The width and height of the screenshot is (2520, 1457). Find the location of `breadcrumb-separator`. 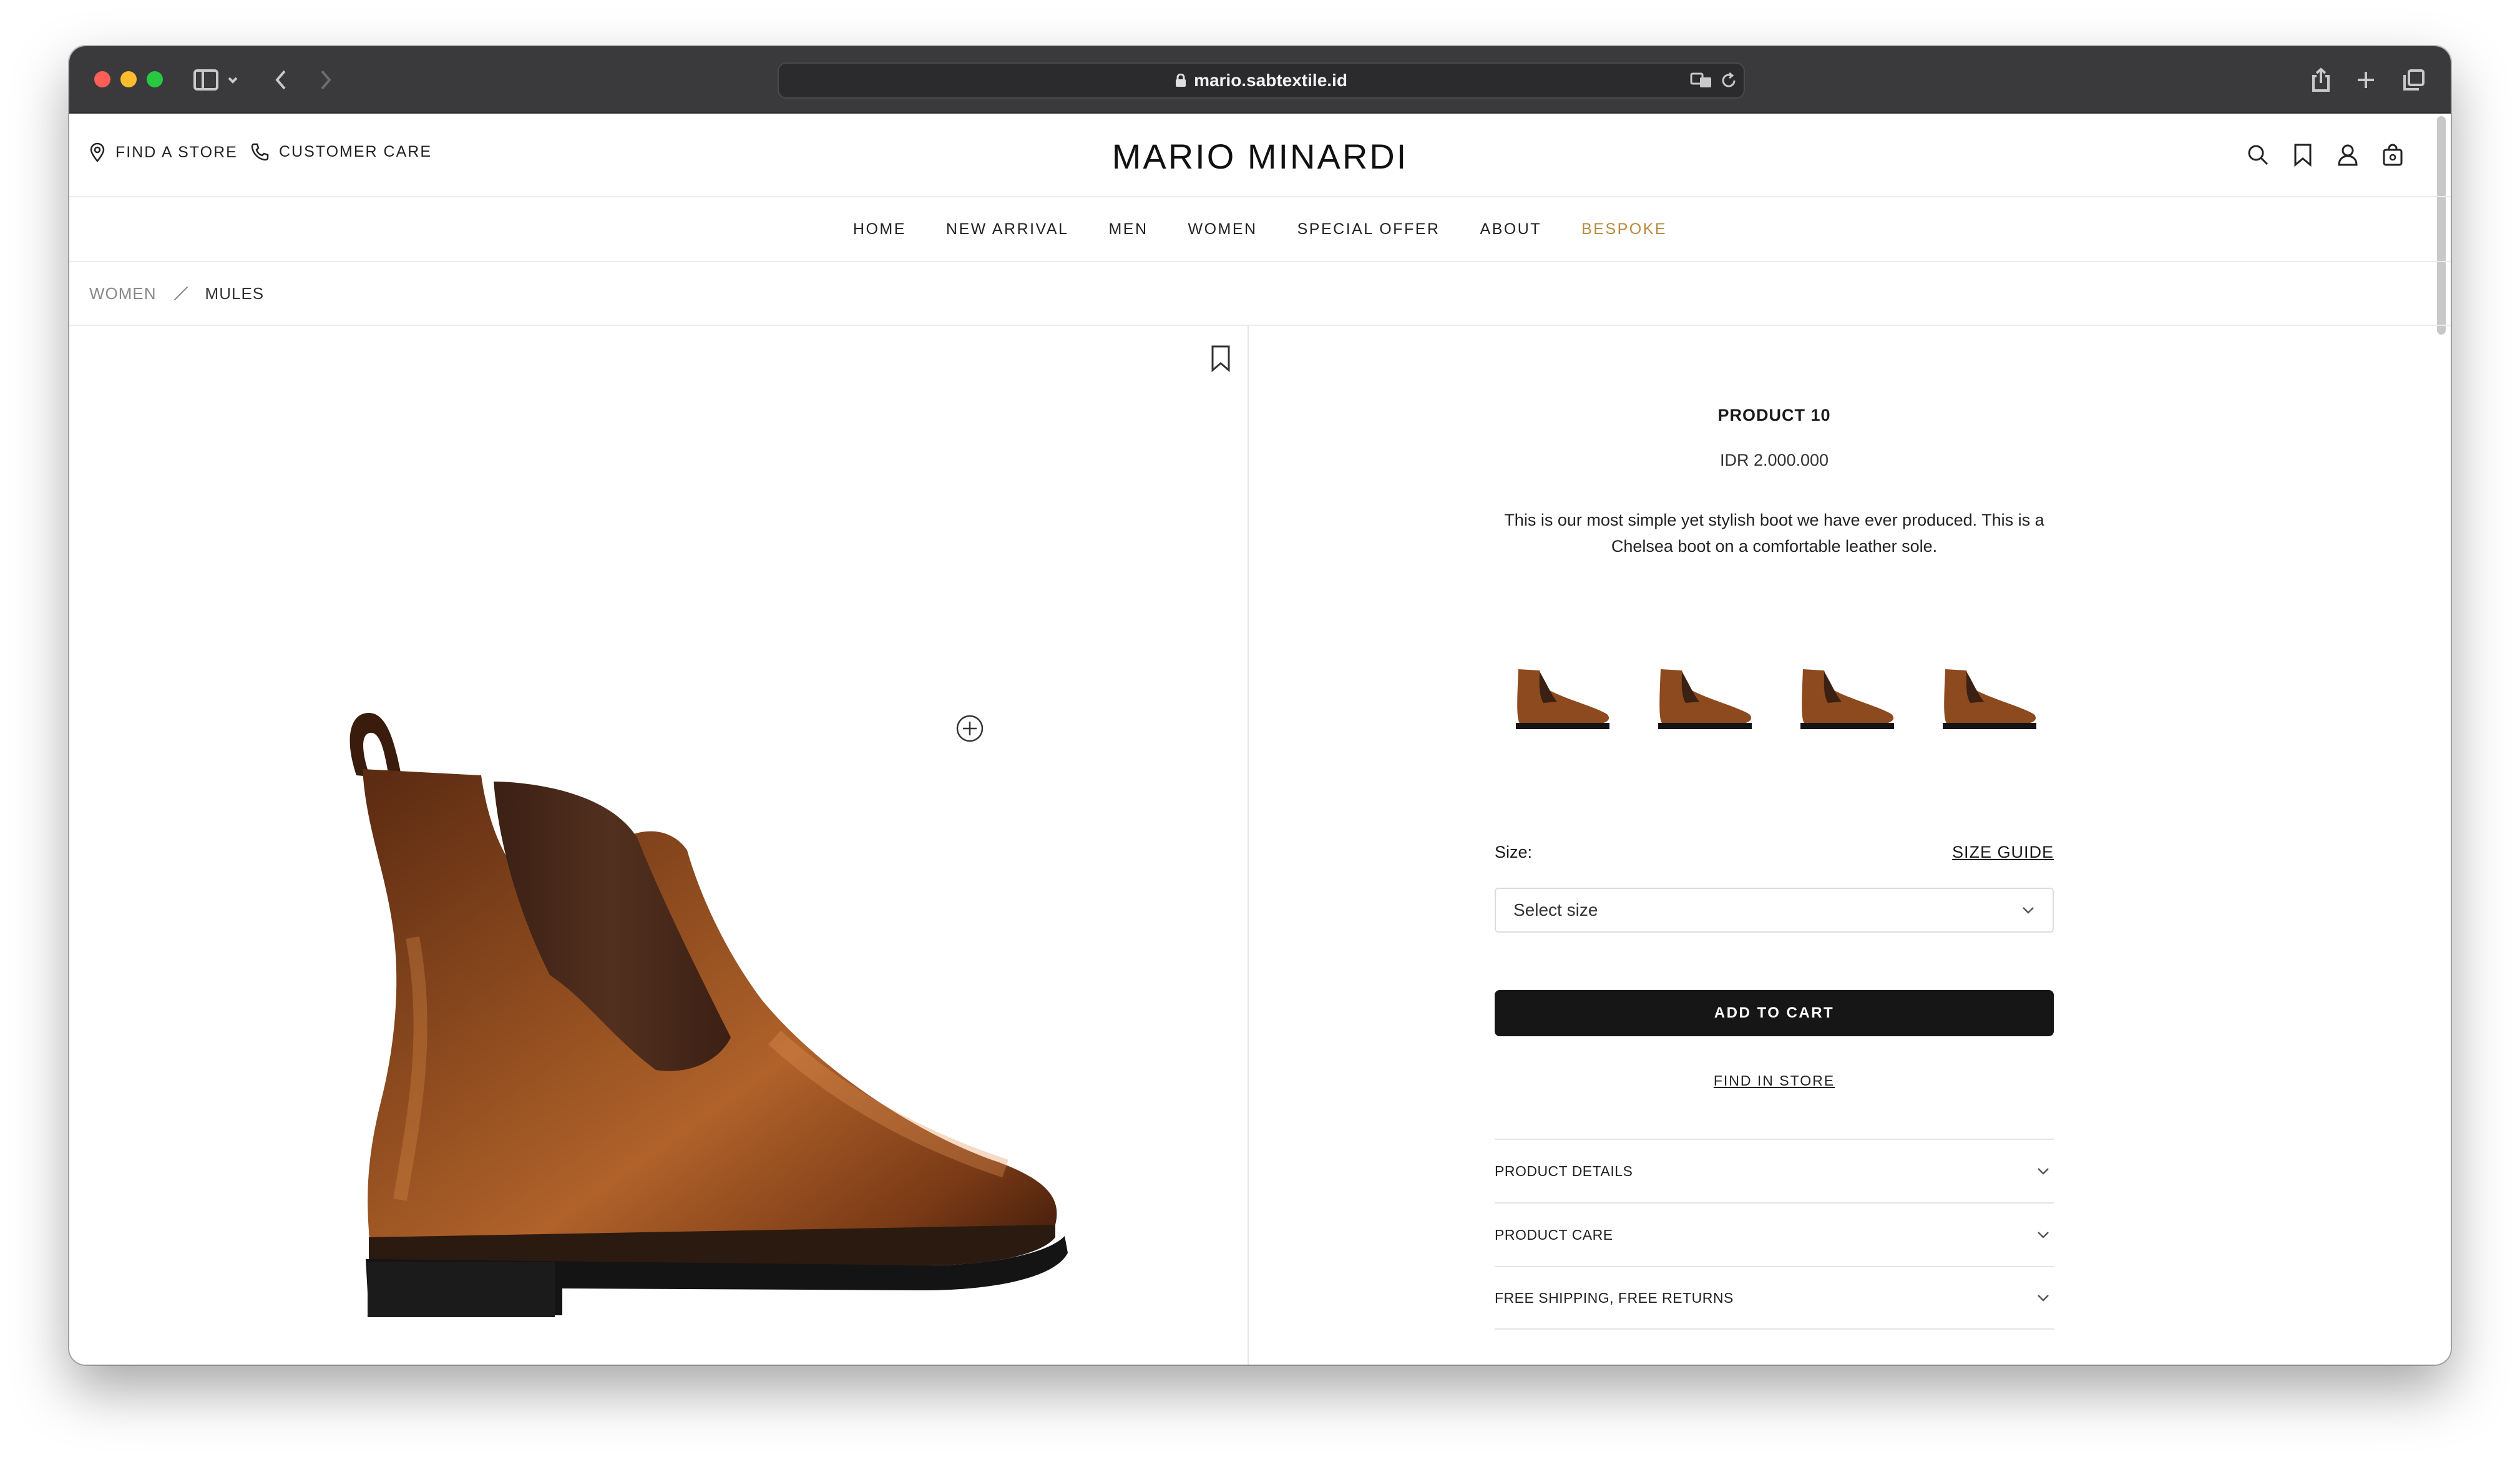

breadcrumb-separator is located at coordinates (180, 294).